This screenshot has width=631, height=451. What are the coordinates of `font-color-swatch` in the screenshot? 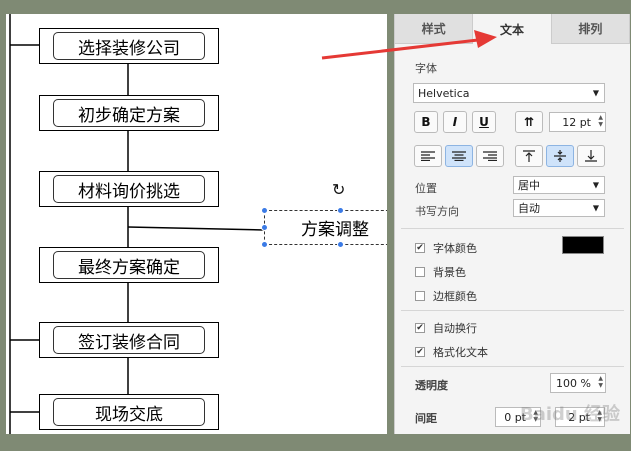 It's located at (583, 245).